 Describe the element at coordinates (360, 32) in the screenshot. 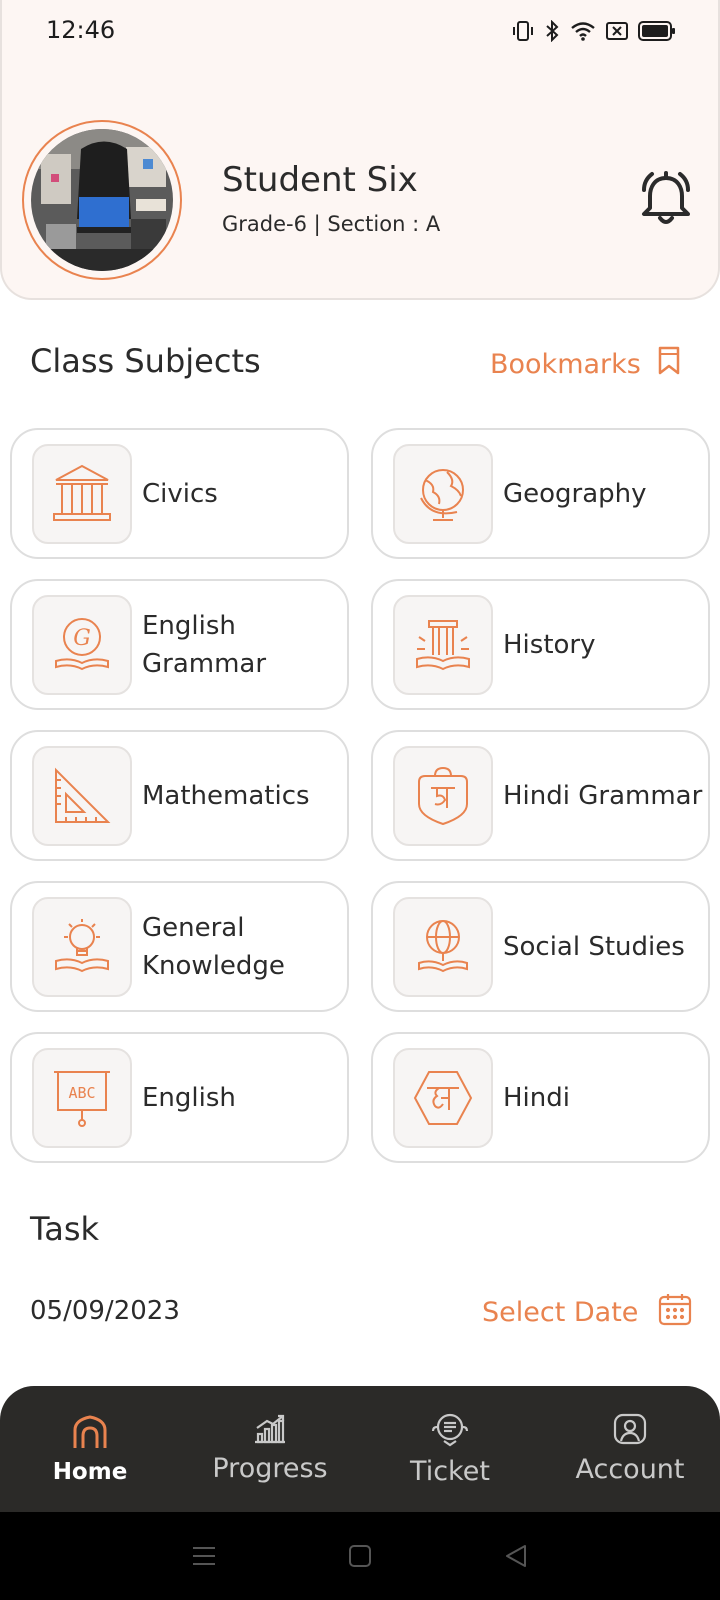

I see `status-bar: 12:46` at that location.